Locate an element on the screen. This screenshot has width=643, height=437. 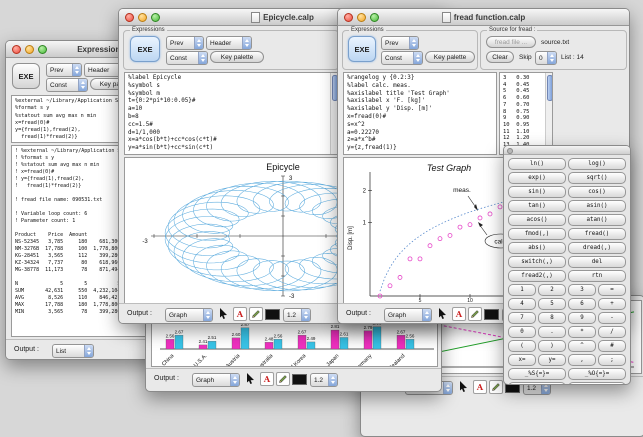
keypad-button: ^ is located at coordinates (582, 346).